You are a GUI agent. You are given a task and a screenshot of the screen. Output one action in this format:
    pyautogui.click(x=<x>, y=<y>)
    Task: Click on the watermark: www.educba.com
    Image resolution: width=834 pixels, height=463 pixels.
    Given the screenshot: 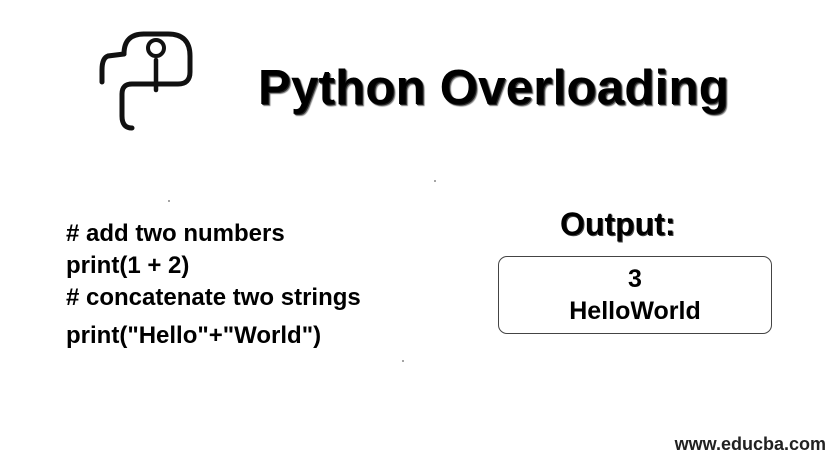 What is the action you would take?
    pyautogui.click(x=750, y=444)
    